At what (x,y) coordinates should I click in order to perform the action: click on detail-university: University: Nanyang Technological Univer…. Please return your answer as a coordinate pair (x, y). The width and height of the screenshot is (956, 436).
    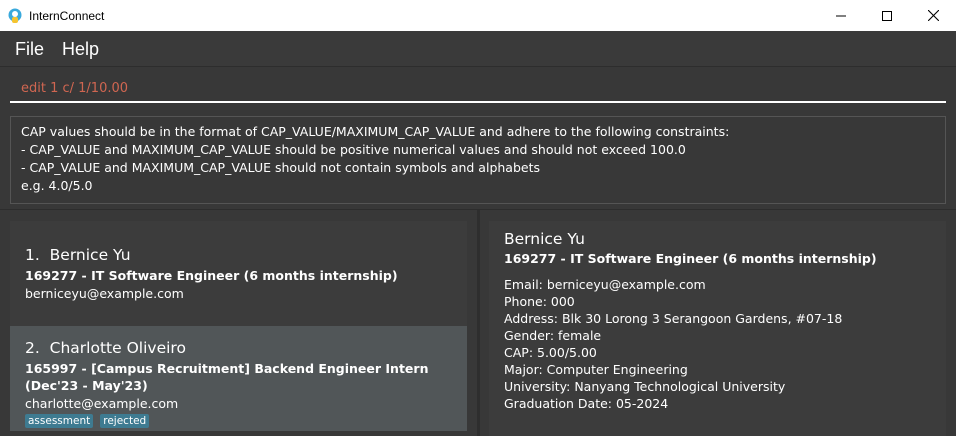
    Looking at the image, I should click on (645, 386).